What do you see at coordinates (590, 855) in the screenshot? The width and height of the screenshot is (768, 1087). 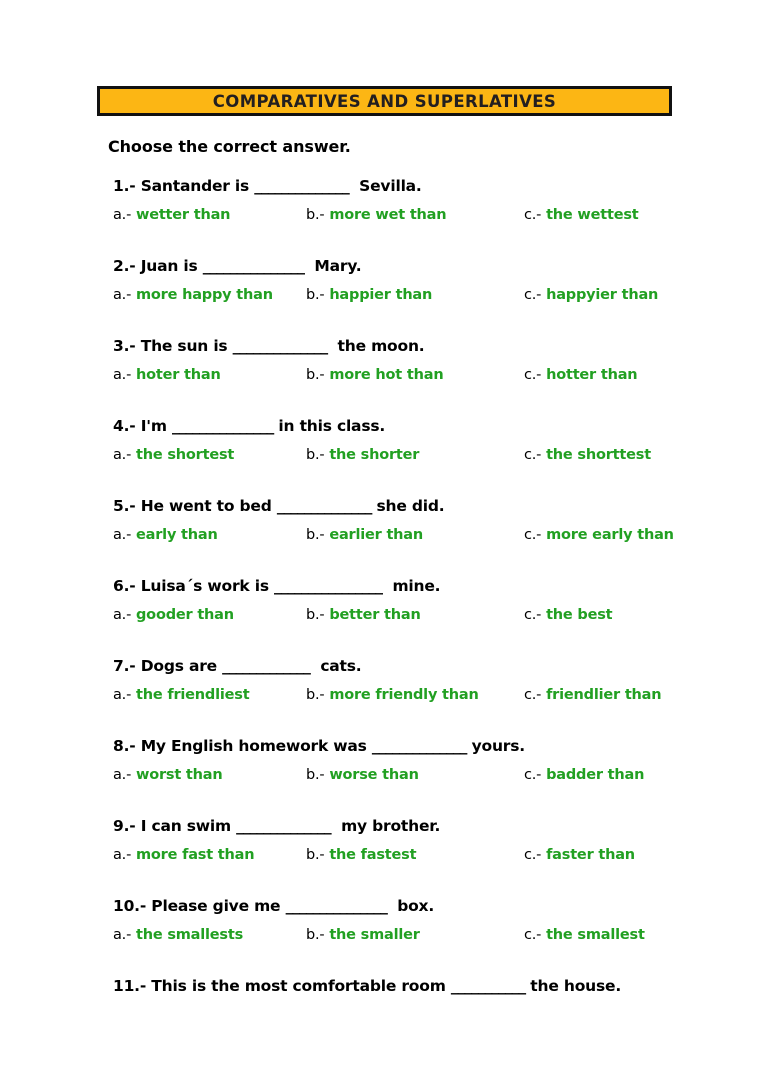 I see `option-label: faster than` at bounding box center [590, 855].